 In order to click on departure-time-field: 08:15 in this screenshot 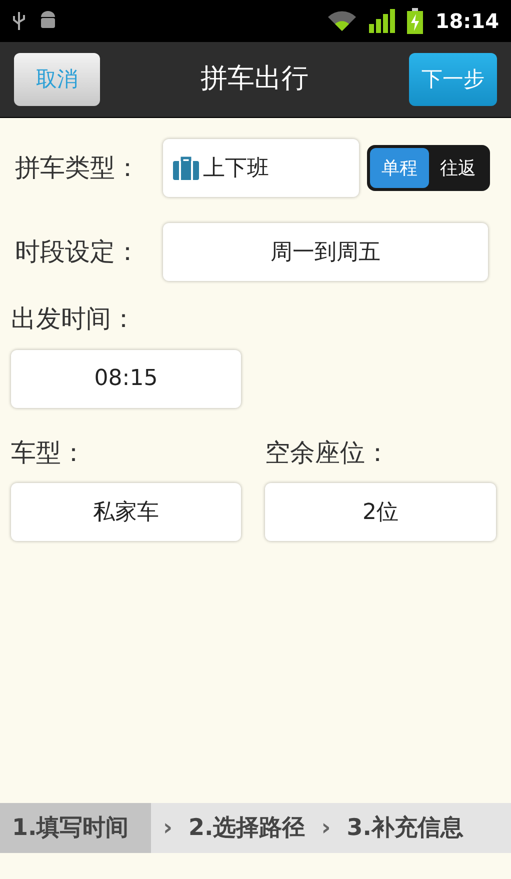, I will do `click(126, 379)`.